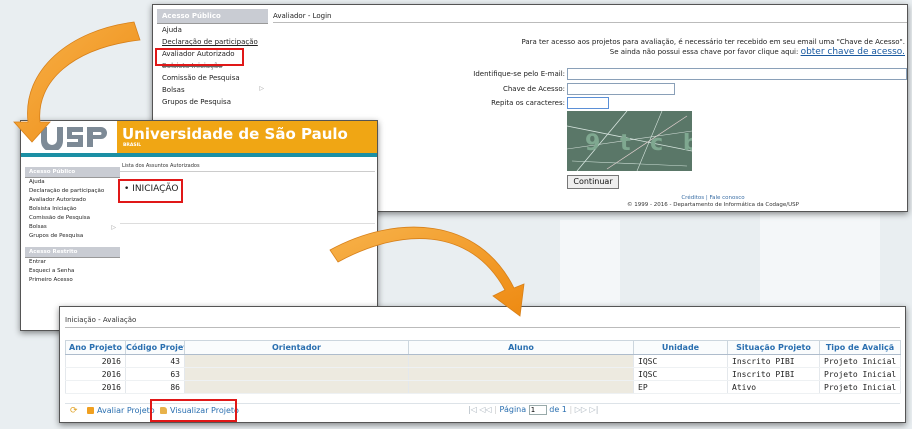 This screenshot has height=429, width=912. Describe the element at coordinates (680, 387) in the screenshot. I see `cell-unidade: EP` at that location.